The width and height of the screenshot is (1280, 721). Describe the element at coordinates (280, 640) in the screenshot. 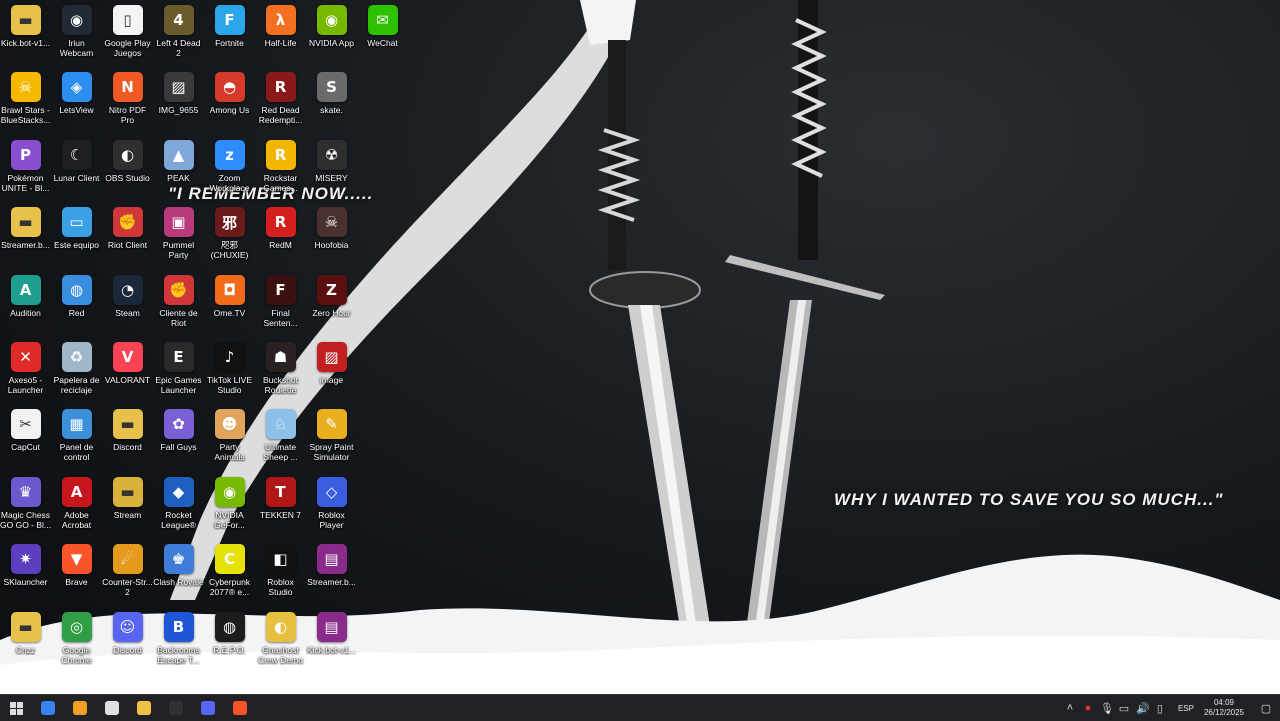

I see `desktop-icon: ◐ Gnashost Crew Demo` at that location.